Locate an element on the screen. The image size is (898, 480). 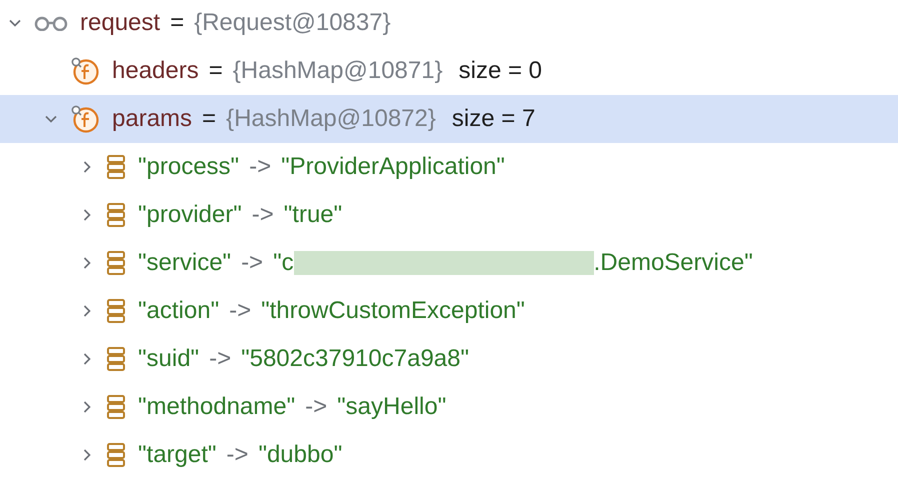
variable-value: .DemoService" is located at coordinates (673, 263).